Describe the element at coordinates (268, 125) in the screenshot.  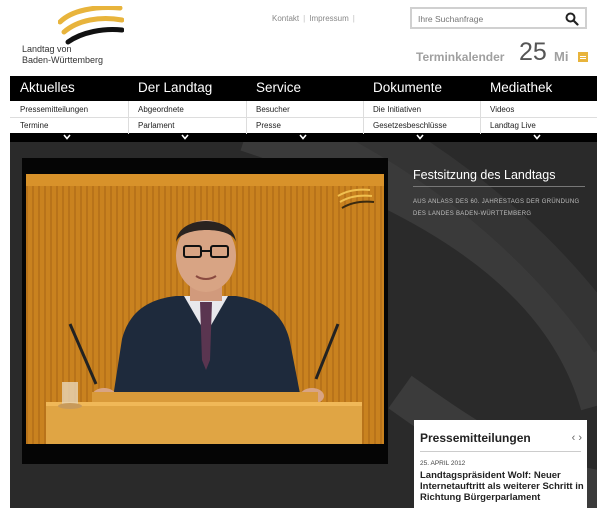
I see `nav-sub-presse: Presse` at that location.